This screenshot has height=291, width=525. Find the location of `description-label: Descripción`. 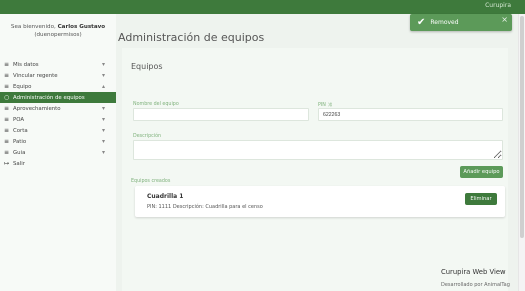

description-label: Descripción is located at coordinates (147, 136).